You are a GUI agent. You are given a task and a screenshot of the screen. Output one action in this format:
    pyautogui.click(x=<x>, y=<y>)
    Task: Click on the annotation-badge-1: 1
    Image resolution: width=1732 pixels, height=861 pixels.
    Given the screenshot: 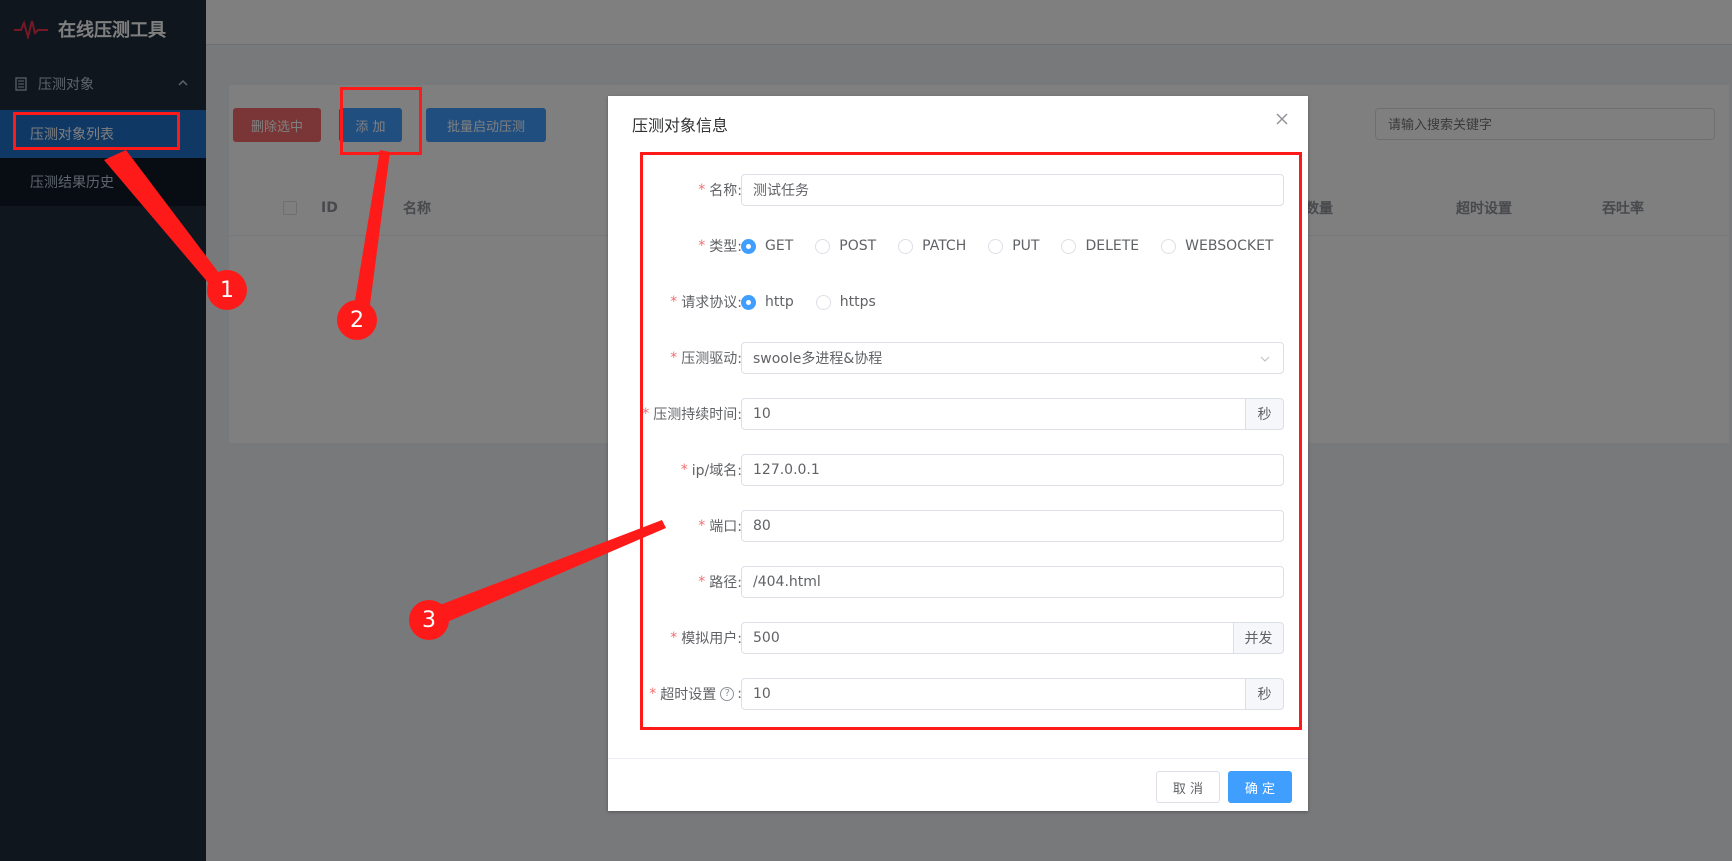 What is the action you would take?
    pyautogui.click(x=227, y=290)
    